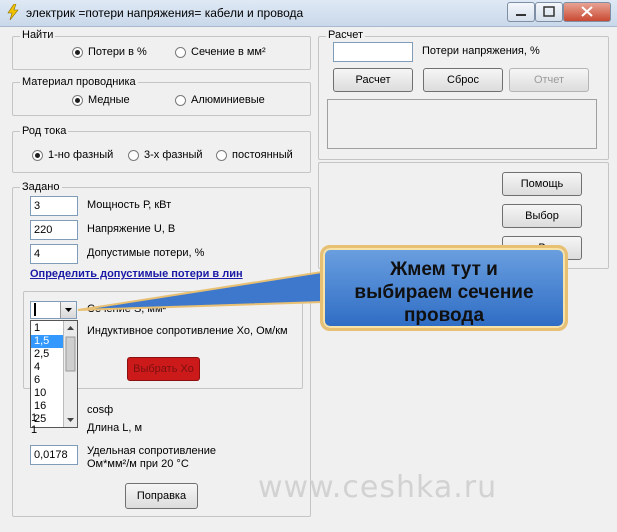  What do you see at coordinates (163, 369) in the screenshot?
I see `select-x0-button: Выбрать Хо` at bounding box center [163, 369].